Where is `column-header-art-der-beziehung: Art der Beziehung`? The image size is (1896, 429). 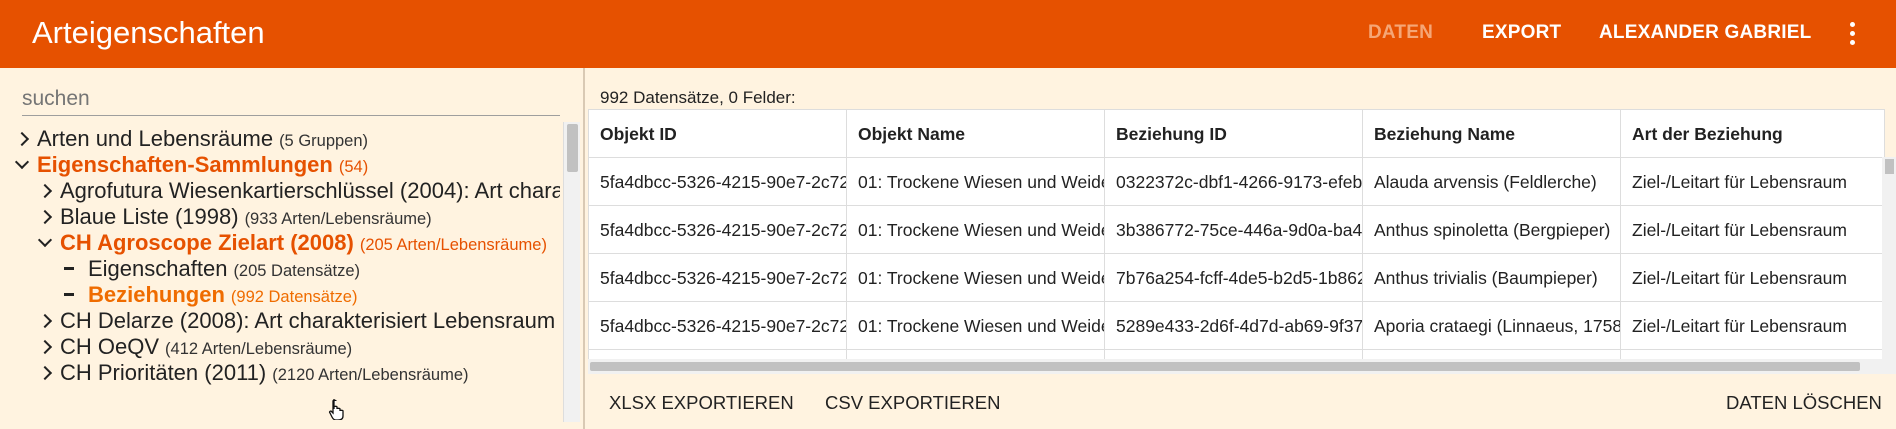 column-header-art-der-beziehung: Art der Beziehung is located at coordinates (1752, 134).